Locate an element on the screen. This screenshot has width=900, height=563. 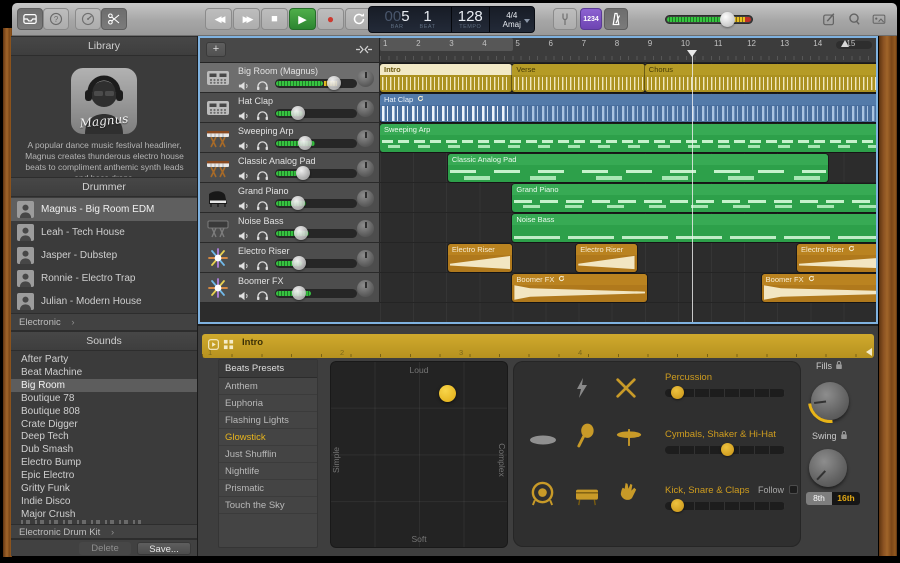
snare-drum-icon is located at coordinates (587, 496).